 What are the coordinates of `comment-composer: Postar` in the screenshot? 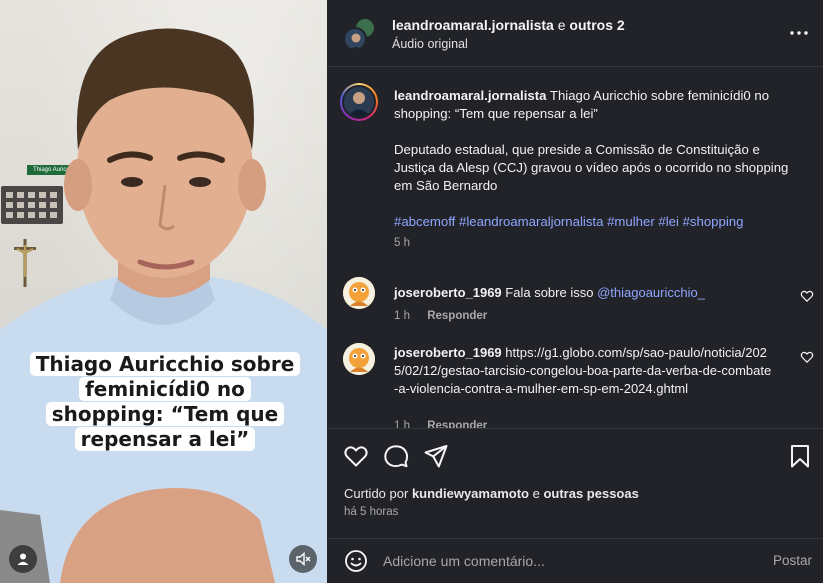 It's located at (575, 560).